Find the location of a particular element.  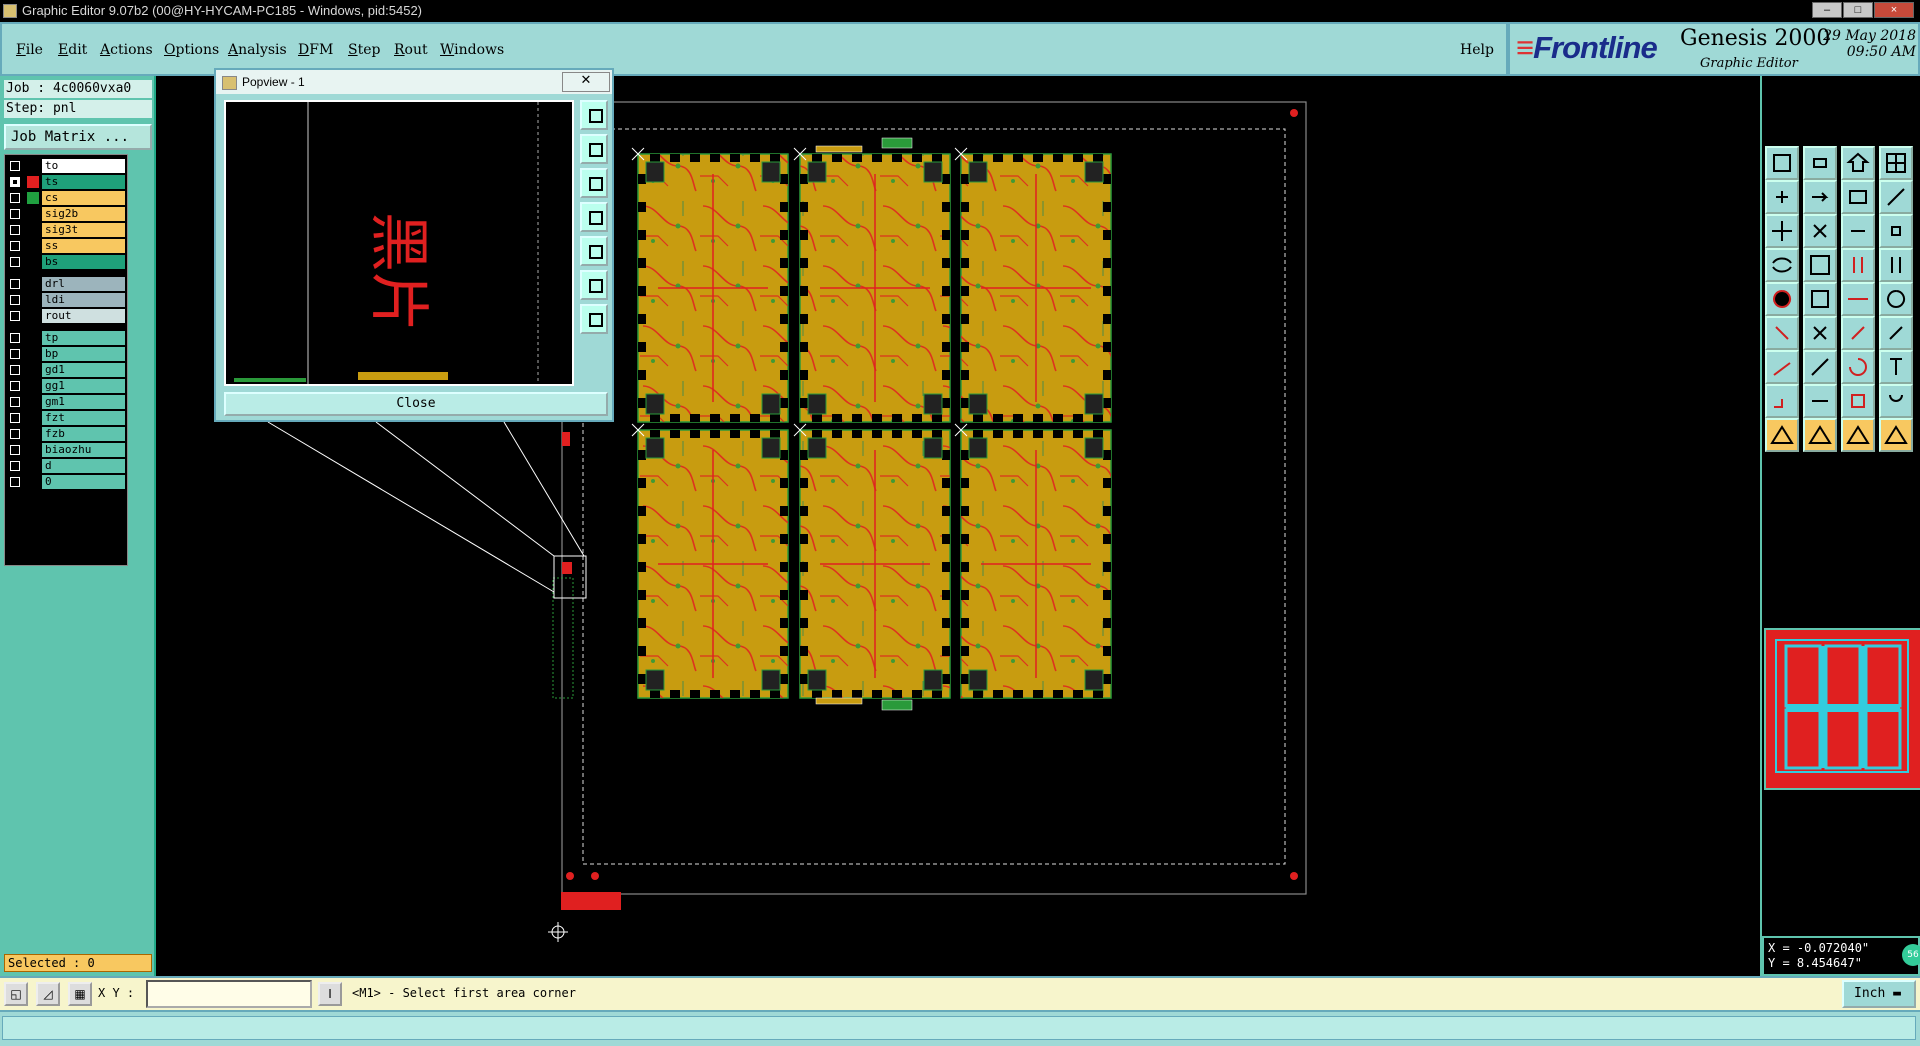

unit-selector: Inch ▬ is located at coordinates (1879, 994).